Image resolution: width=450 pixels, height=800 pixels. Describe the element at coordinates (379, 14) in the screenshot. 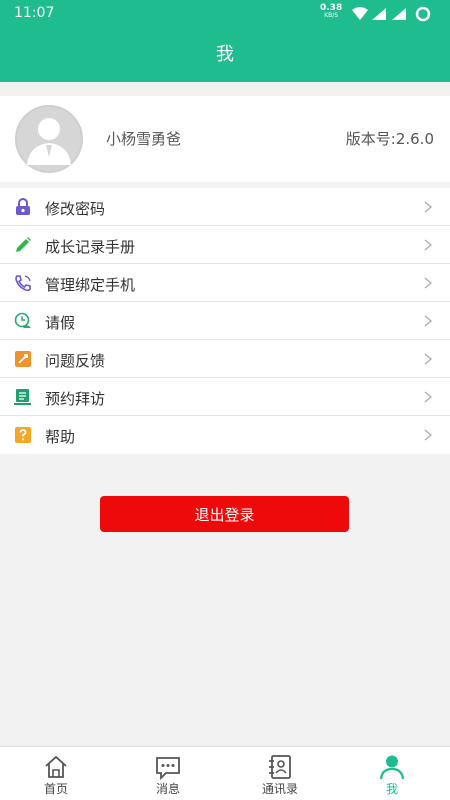

I see `signal-icon` at that location.